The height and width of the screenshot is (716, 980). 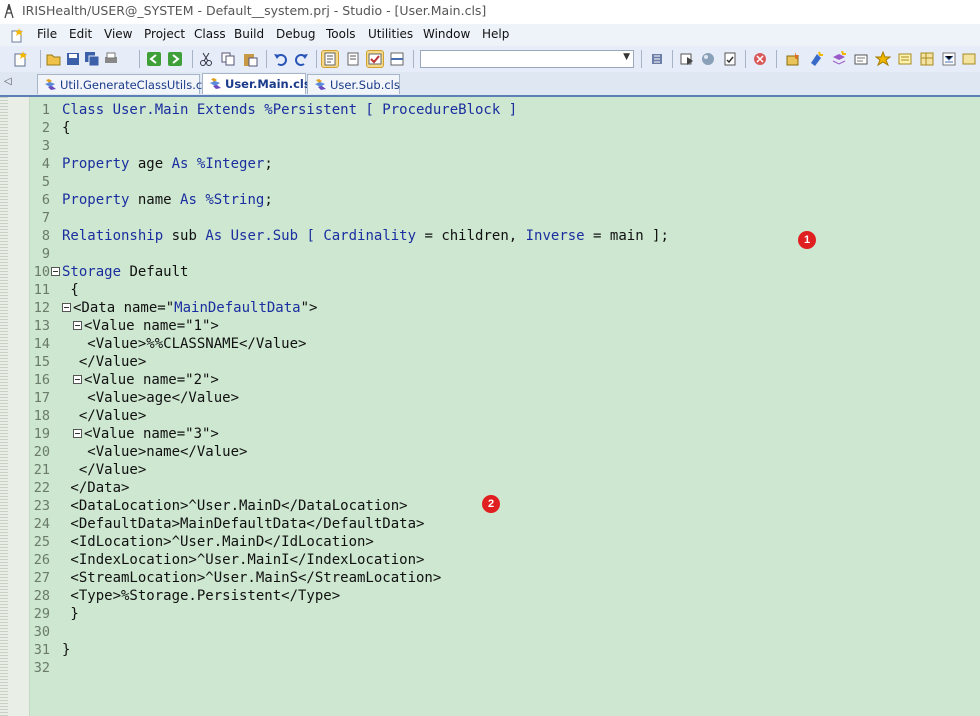 What do you see at coordinates (164, 34) in the screenshot?
I see `menu-project: Project` at bounding box center [164, 34].